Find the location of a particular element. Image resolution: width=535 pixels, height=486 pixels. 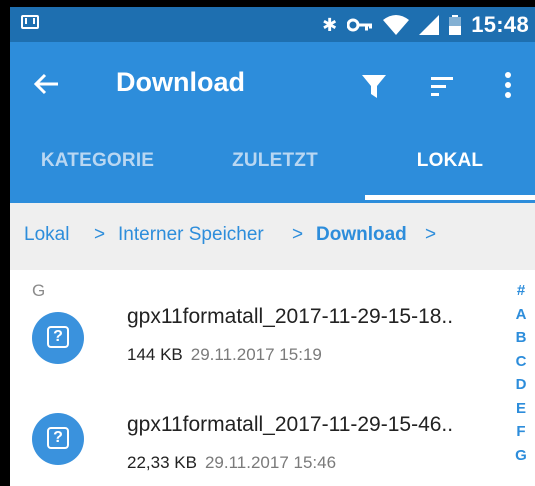

alphabet-index: # A B C D E F G is located at coordinates (521, 373).